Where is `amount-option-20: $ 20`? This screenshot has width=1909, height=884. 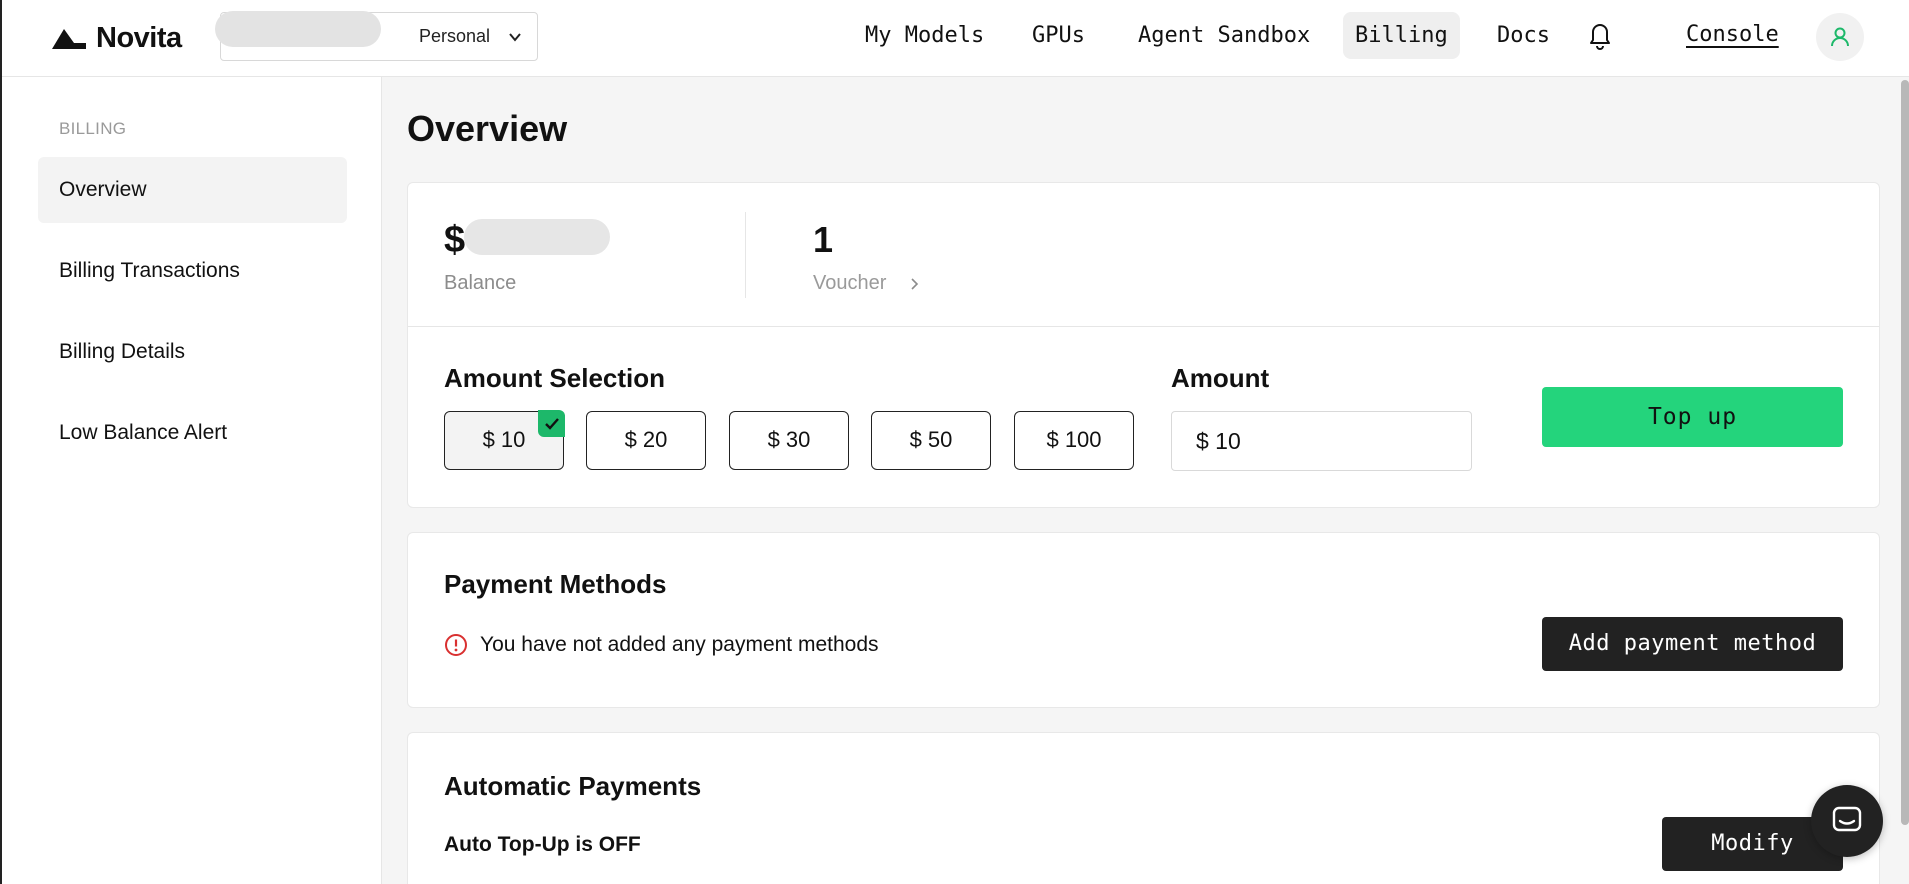
amount-option-20: $ 20 is located at coordinates (646, 440).